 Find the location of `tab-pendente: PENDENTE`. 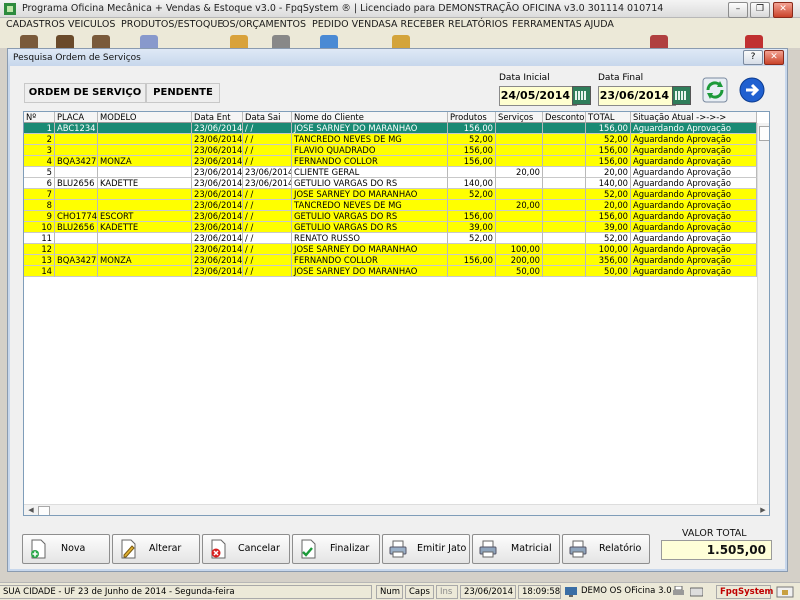

tab-pendente: PENDENTE is located at coordinates (183, 93).